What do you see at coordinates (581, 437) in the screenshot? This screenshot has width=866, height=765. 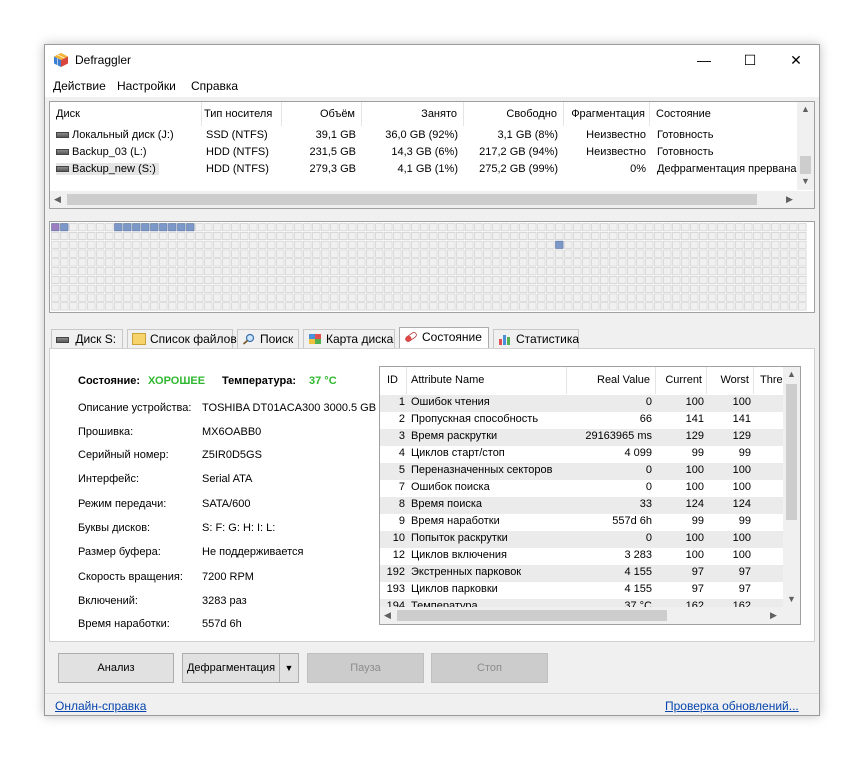 I see `smart-row: 3 Время раскрутки 29163965 ms 129 129` at bounding box center [581, 437].